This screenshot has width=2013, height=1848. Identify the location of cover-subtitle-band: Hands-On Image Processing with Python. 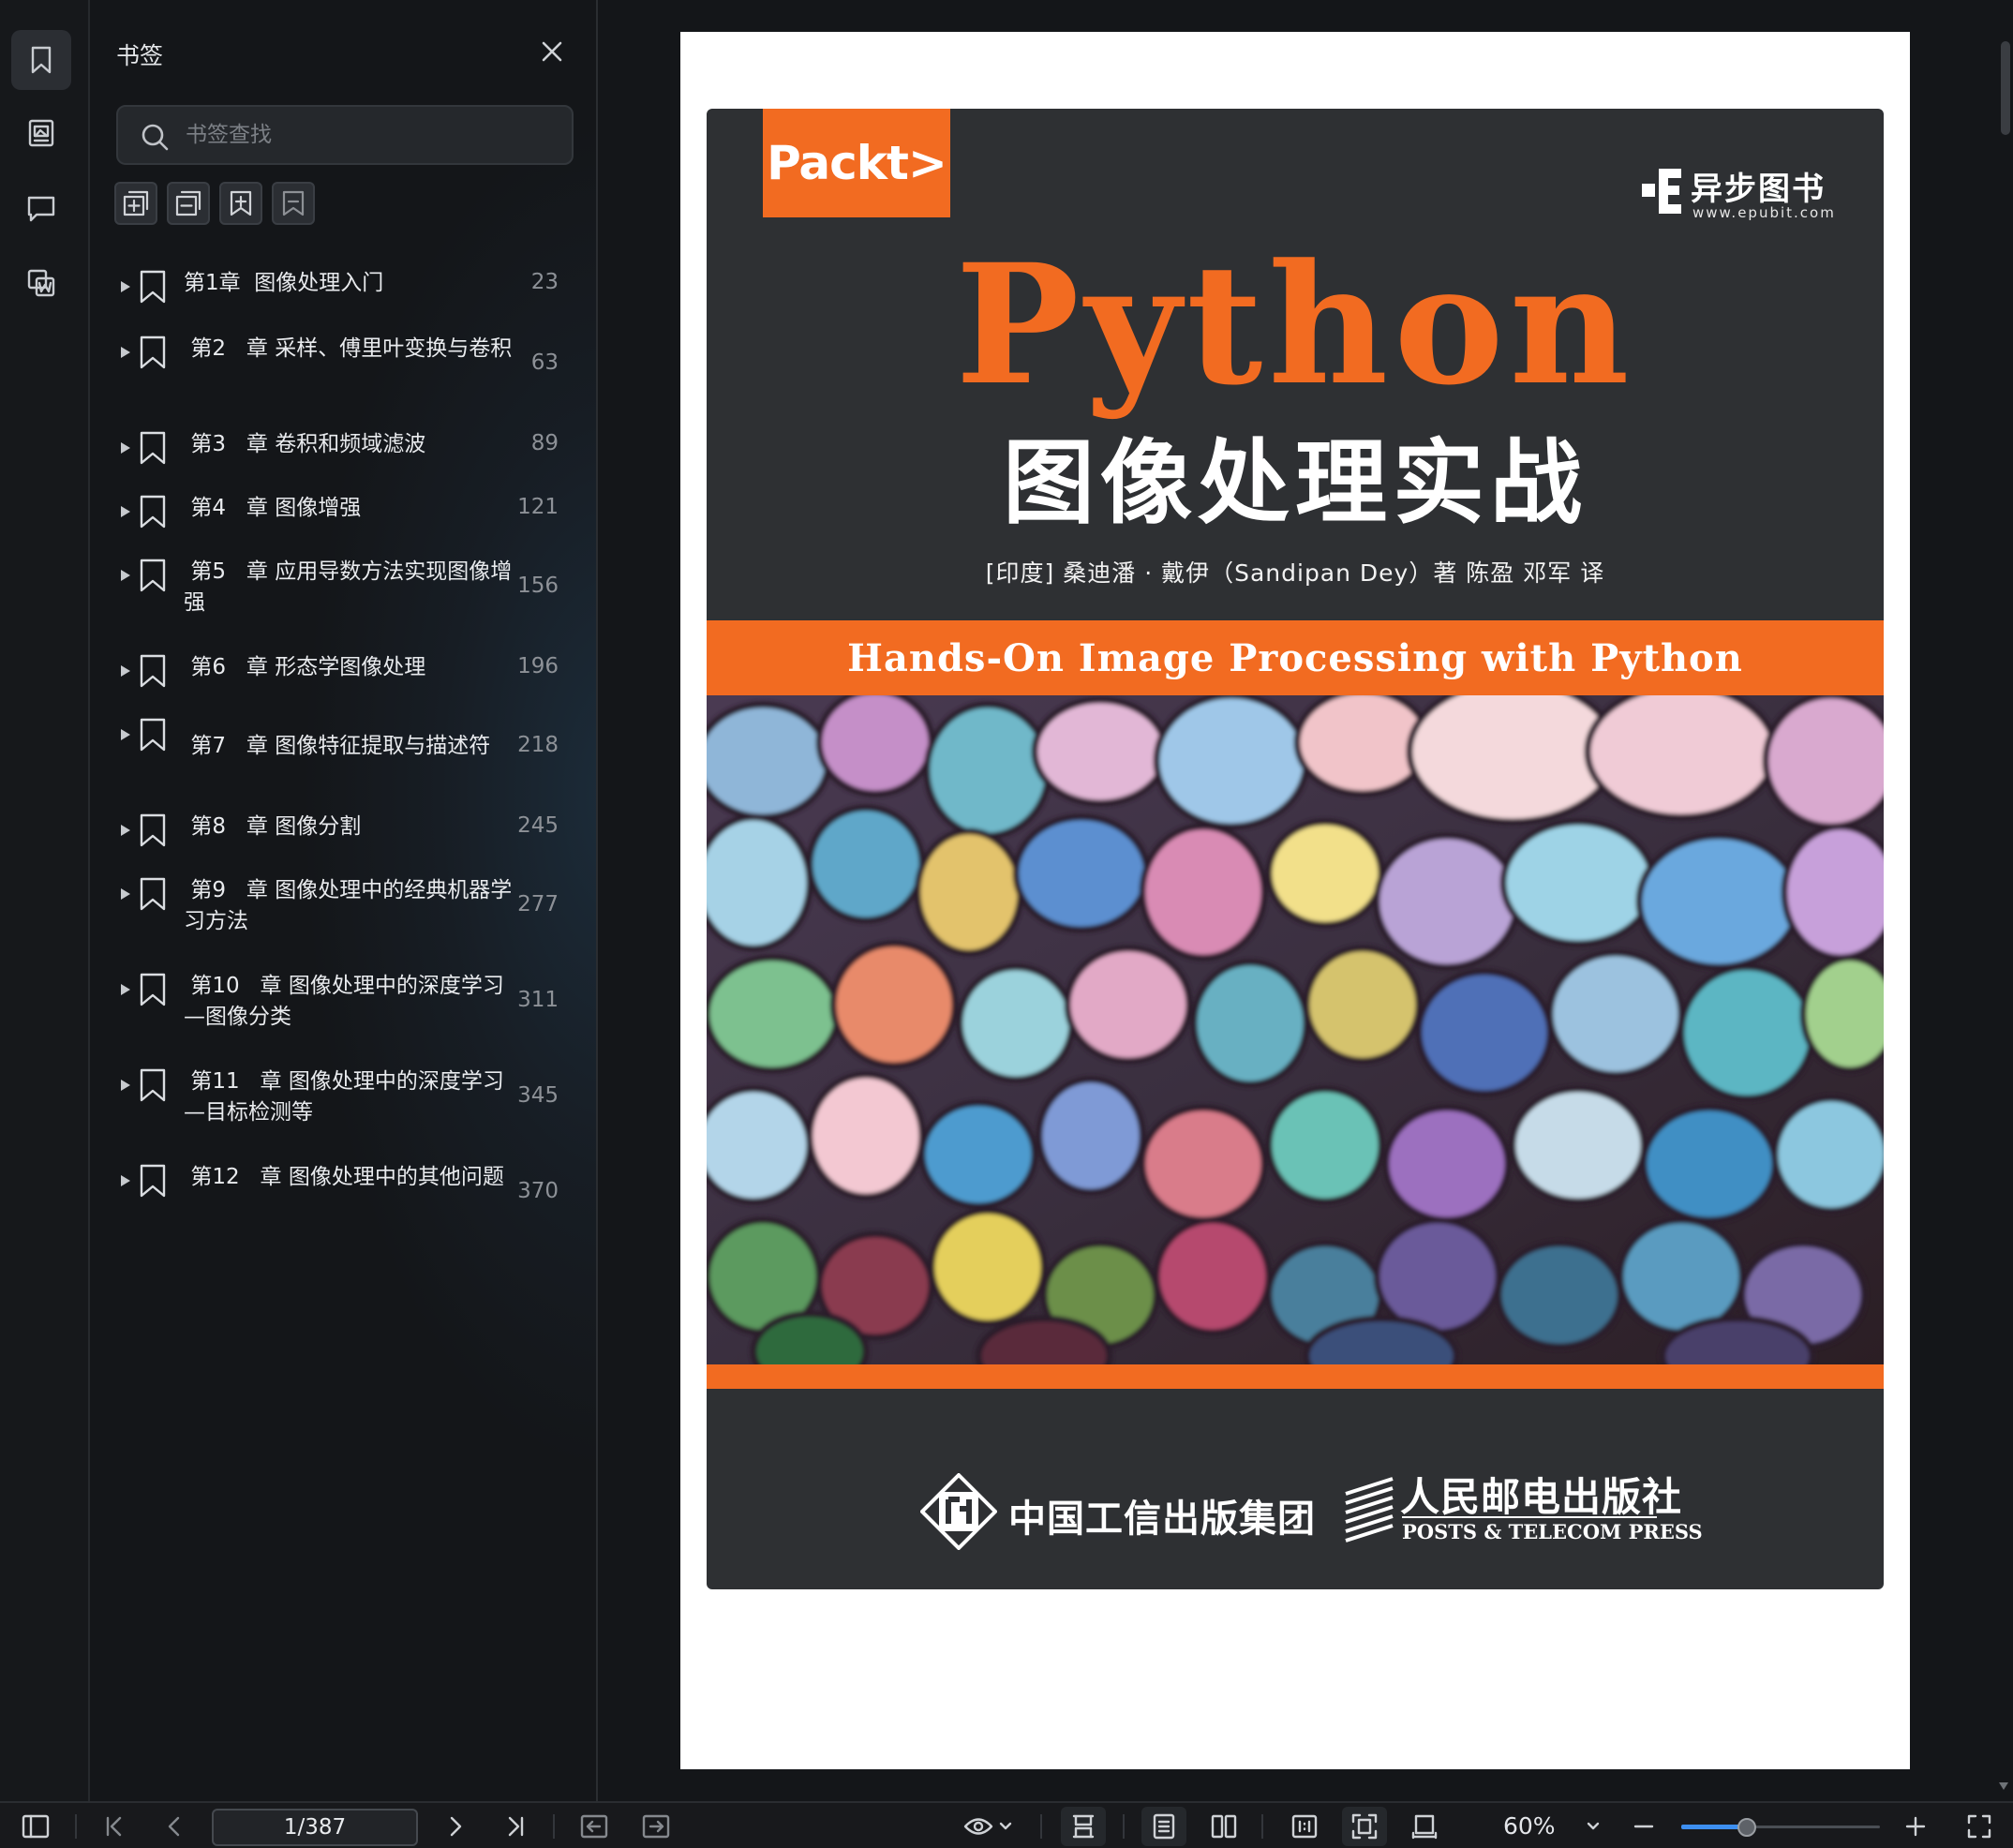
(1295, 657).